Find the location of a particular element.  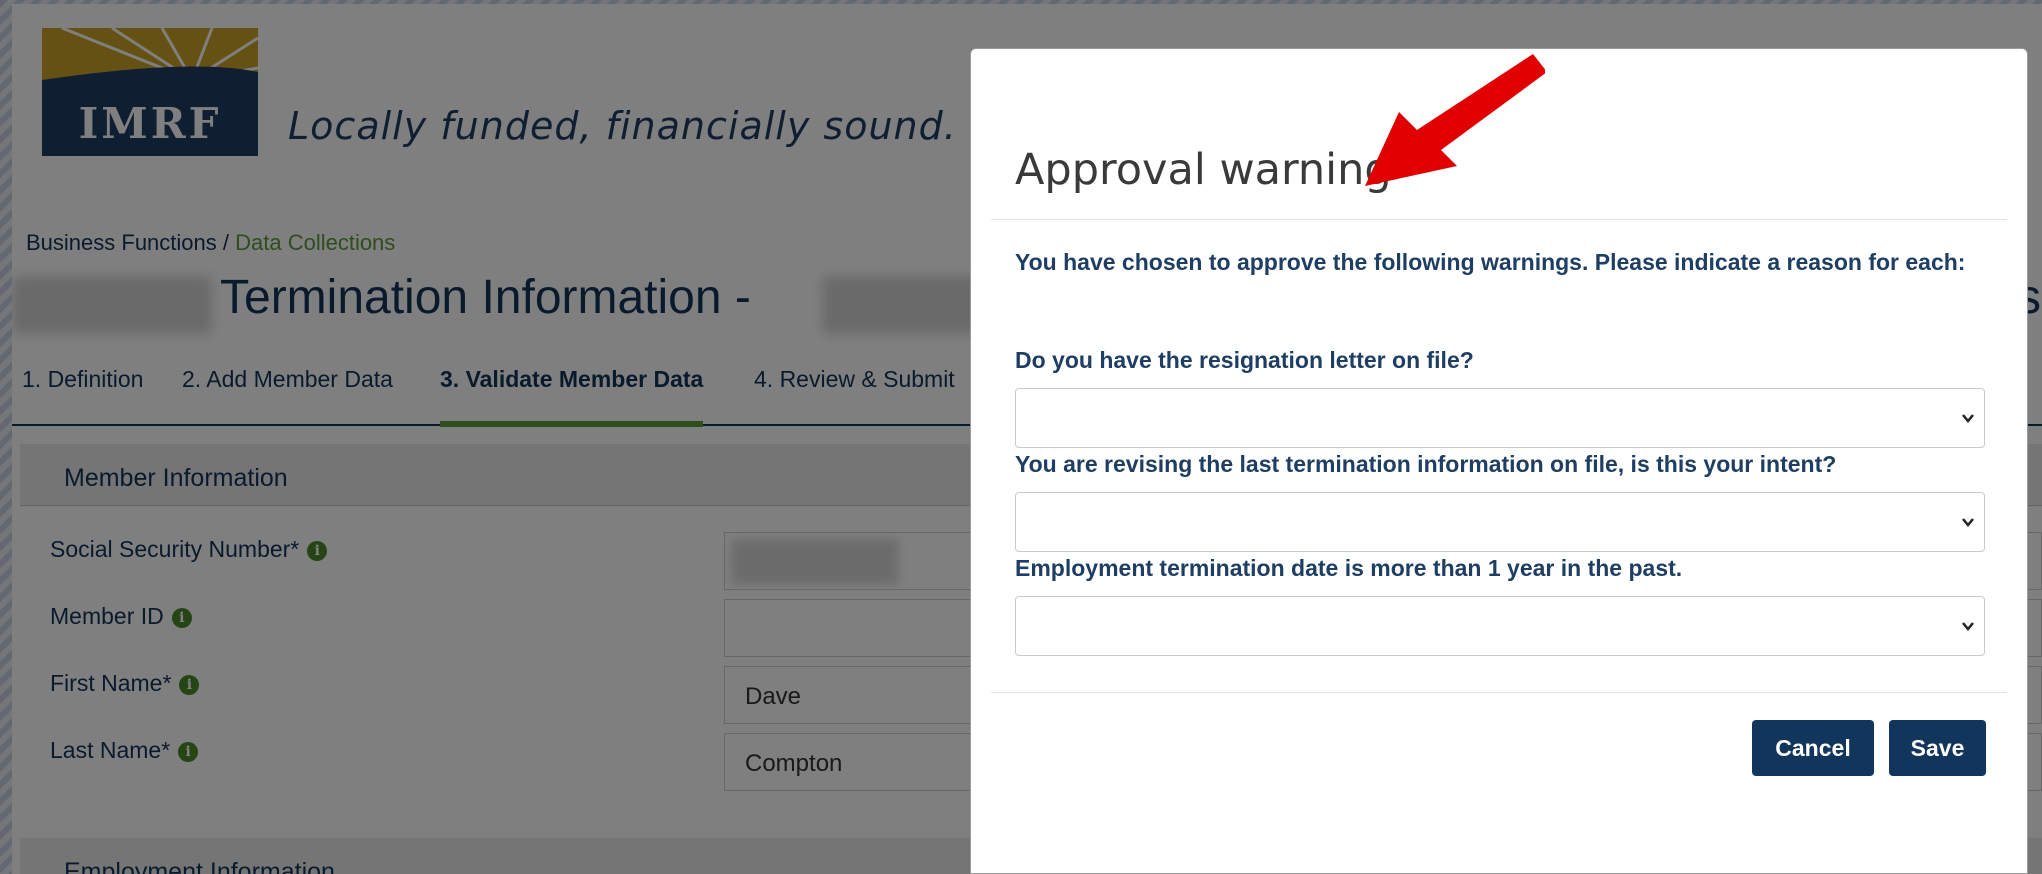

revising-termination-select is located at coordinates (1500, 522).